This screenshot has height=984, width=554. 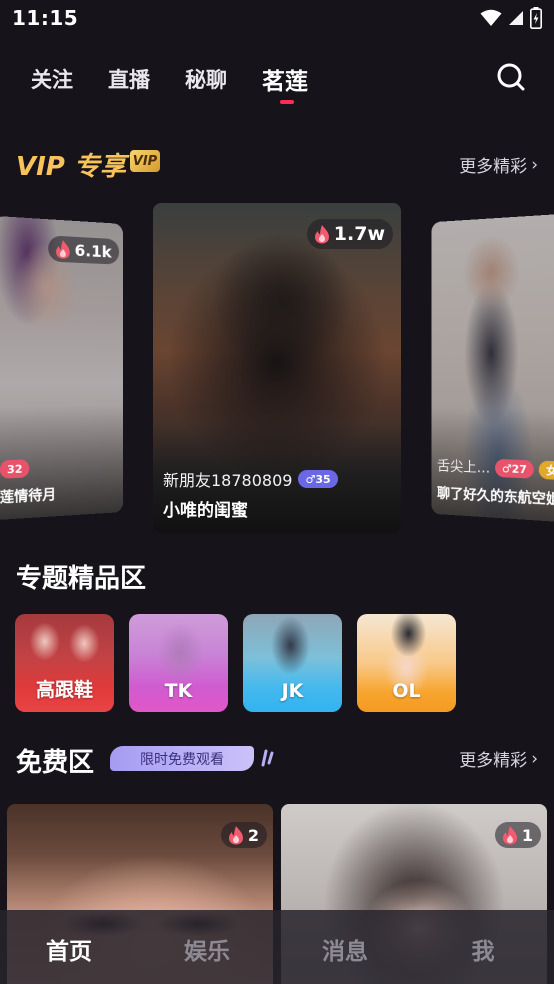 I want to click on free-more-link: 更多精彩 ›, so click(x=498, y=759).